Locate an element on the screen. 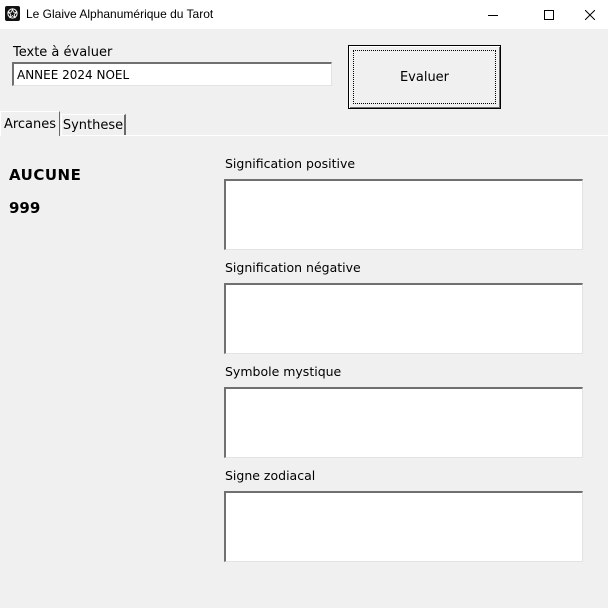 The width and height of the screenshot is (608, 608). tab-synthese: Synthese is located at coordinates (93, 124).